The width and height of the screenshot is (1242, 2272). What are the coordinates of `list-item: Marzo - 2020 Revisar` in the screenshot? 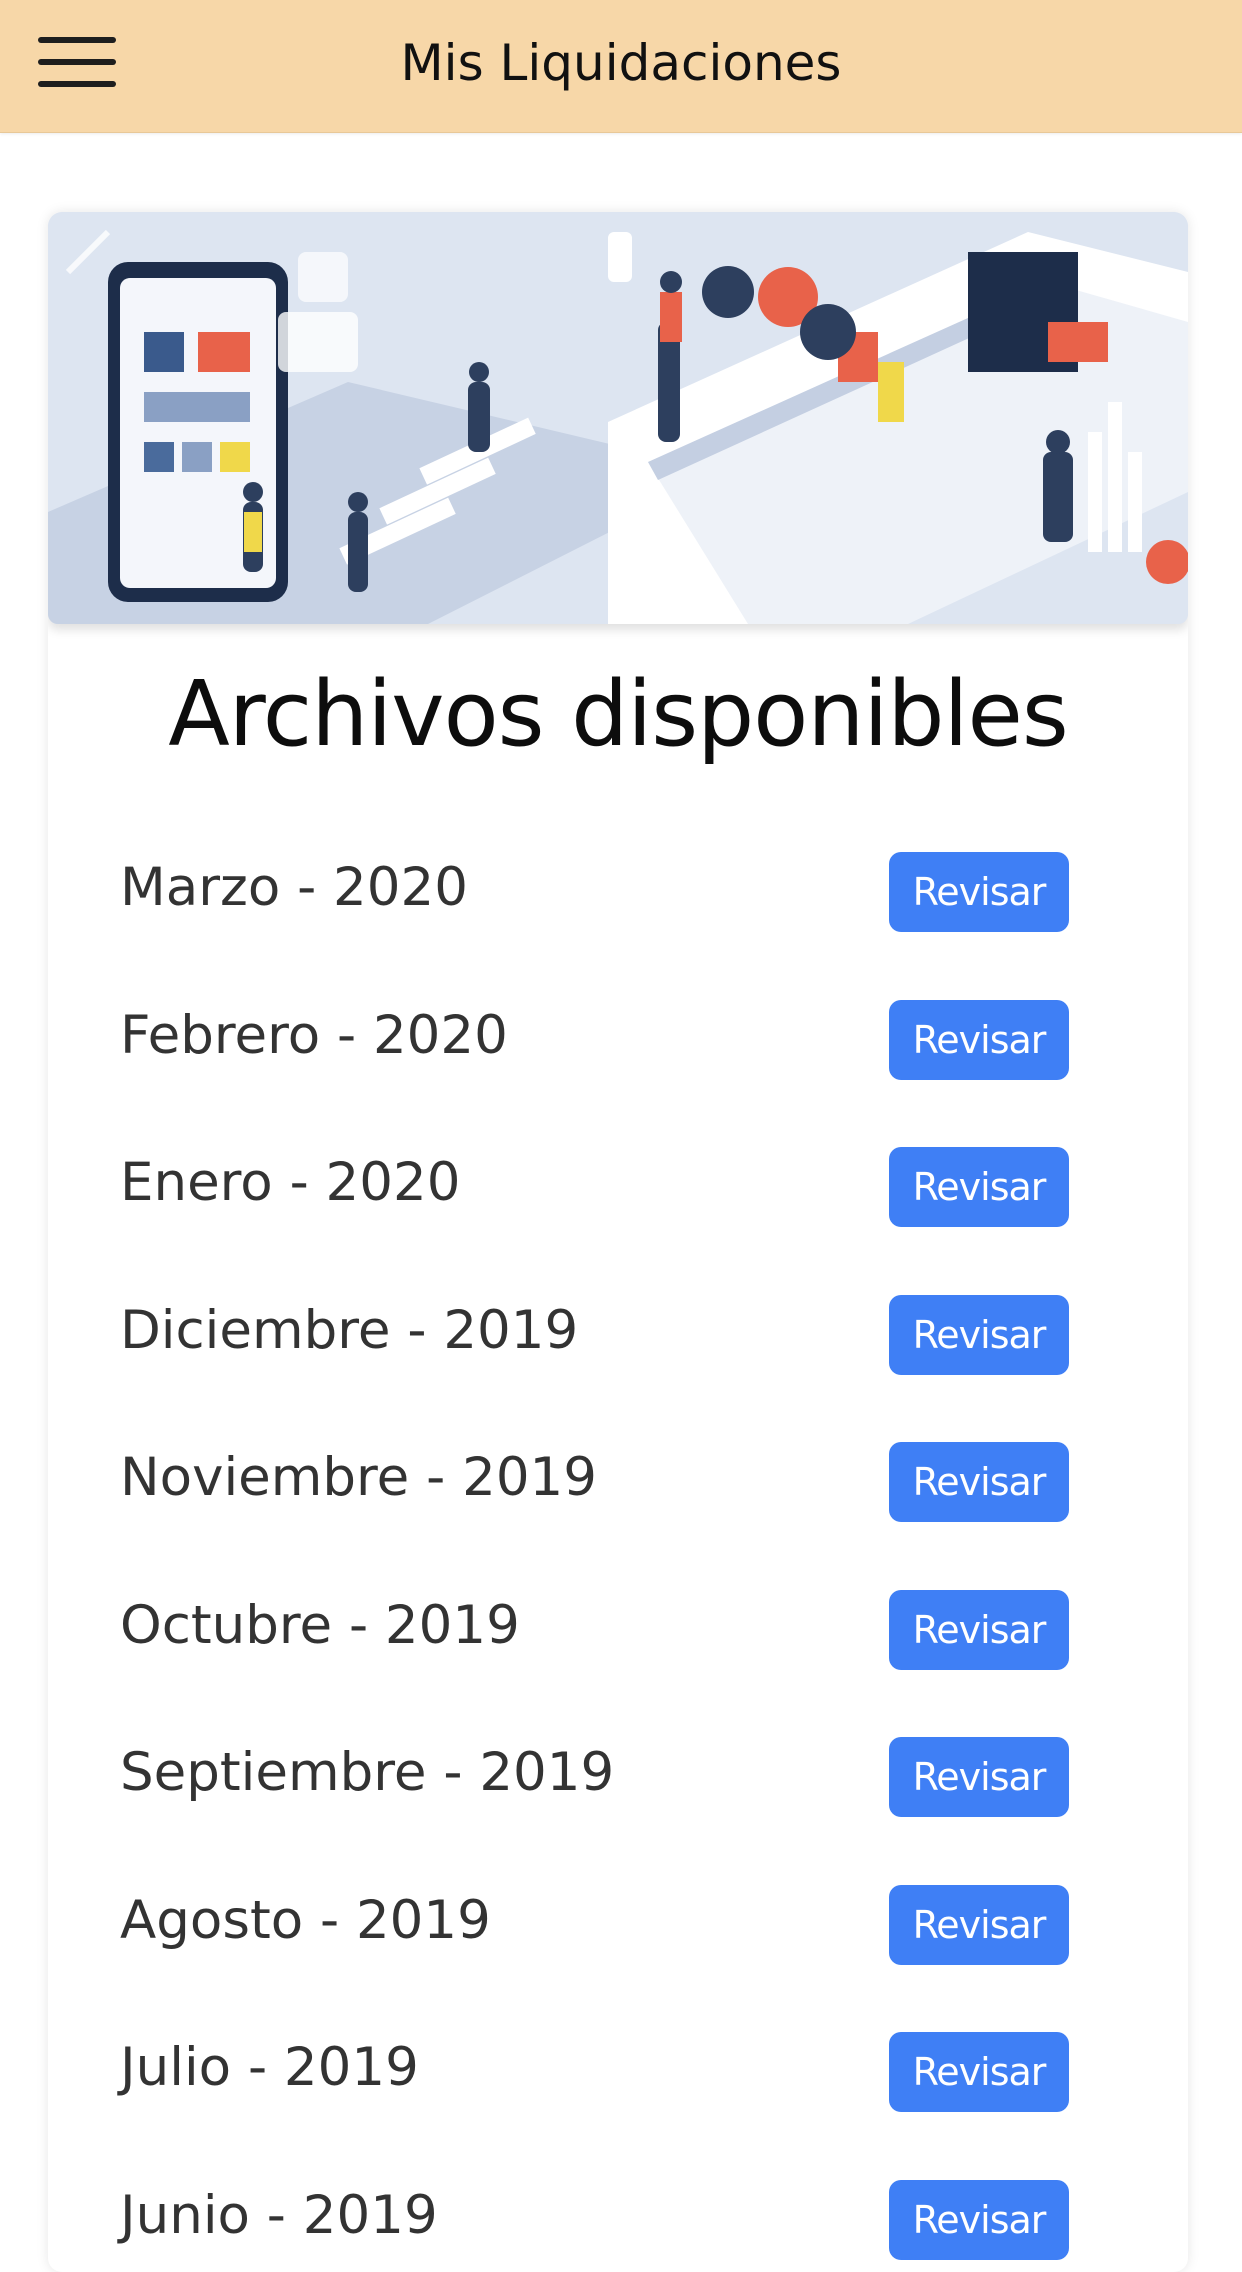 It's located at (618, 886).